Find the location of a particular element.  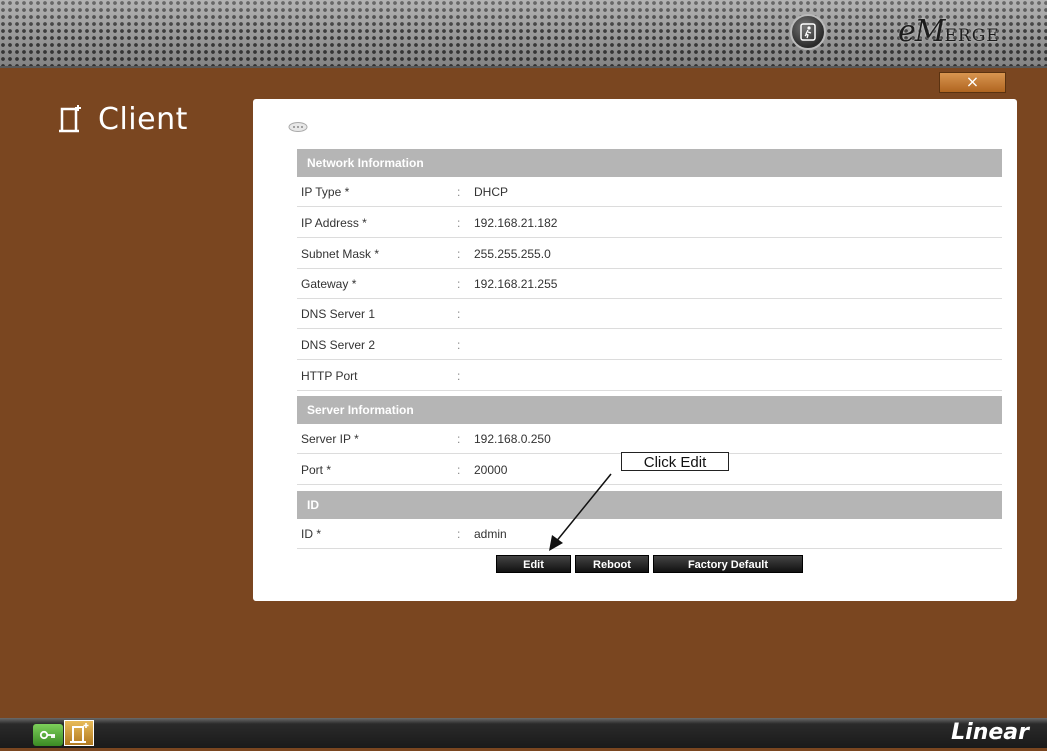

key-icon is located at coordinates (47, 735).